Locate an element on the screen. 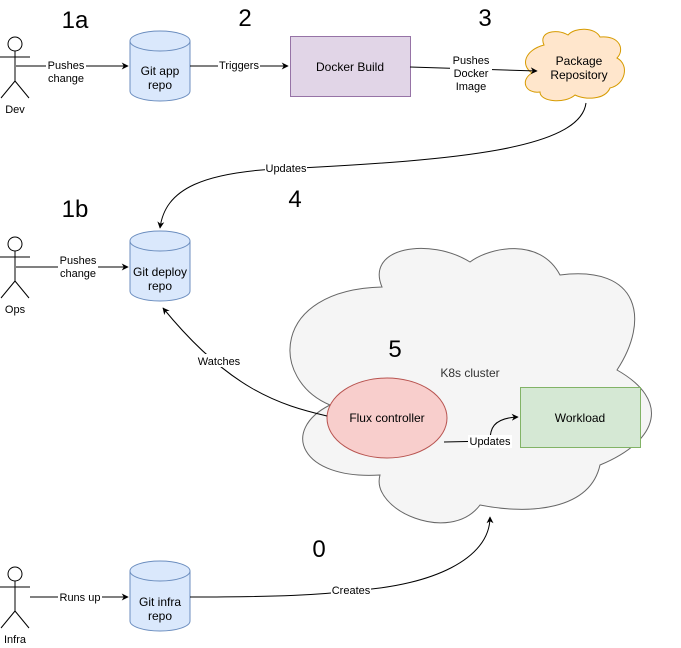 Image resolution: width=681 pixels, height=648 pixels. actor-ops-label: Ops is located at coordinates (15, 310).